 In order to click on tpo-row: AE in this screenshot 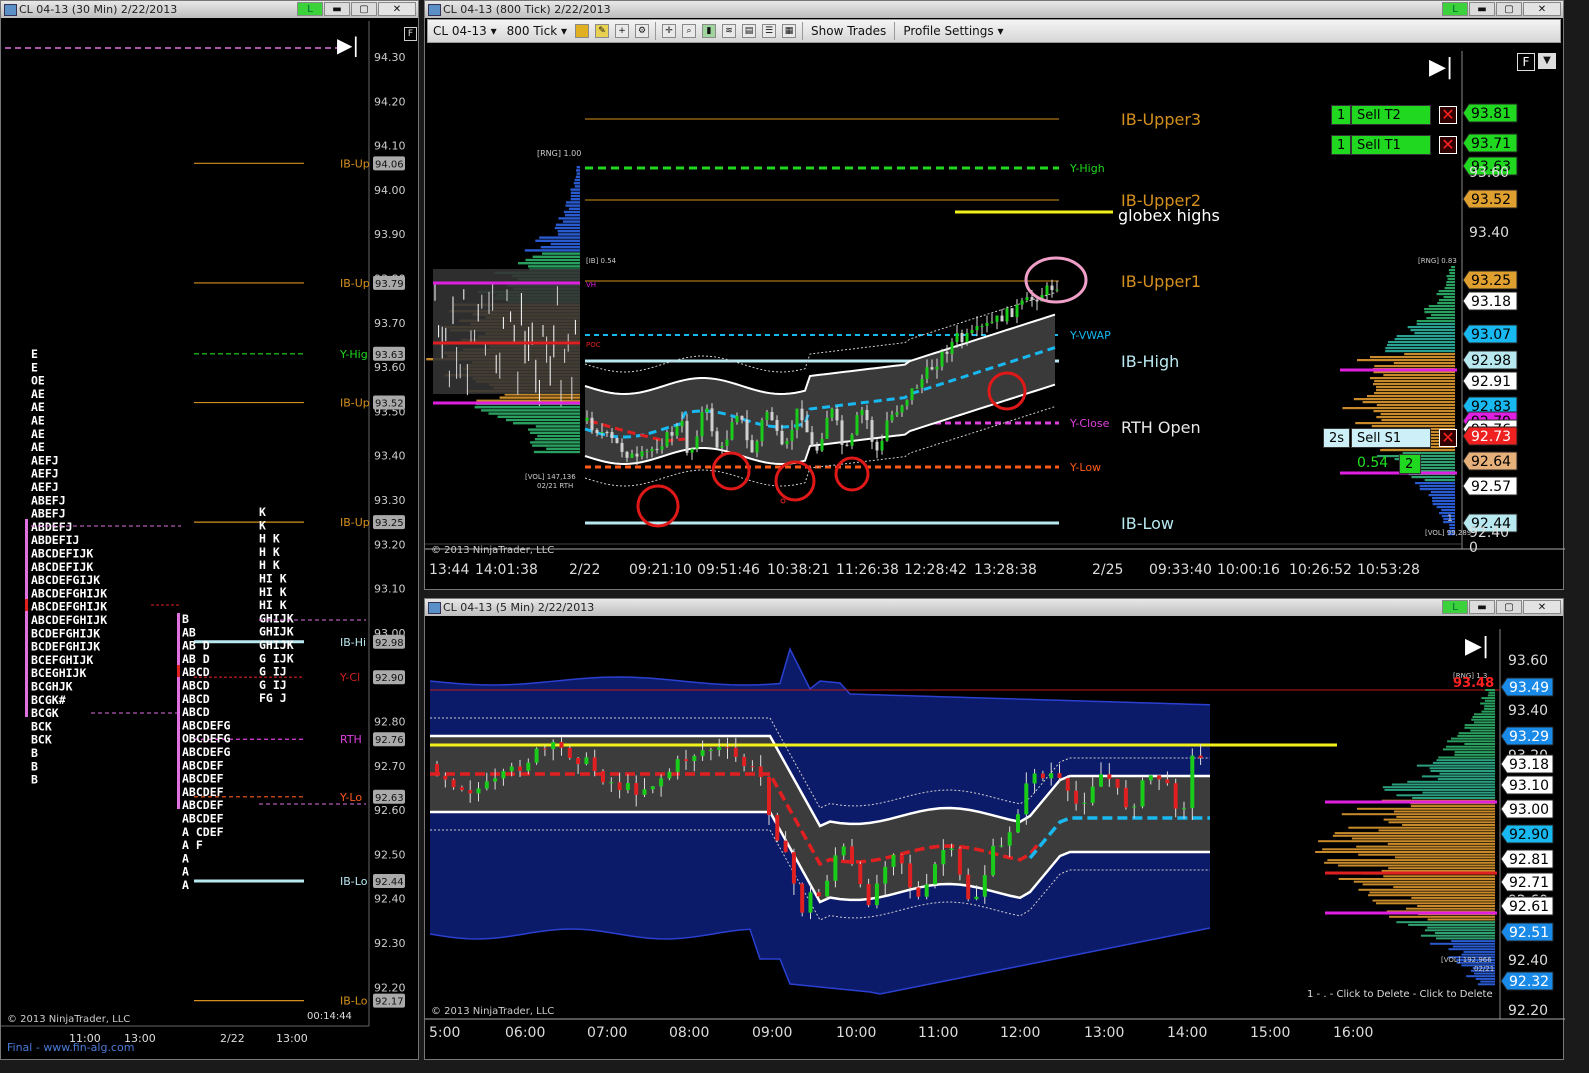, I will do `click(38, 434)`.